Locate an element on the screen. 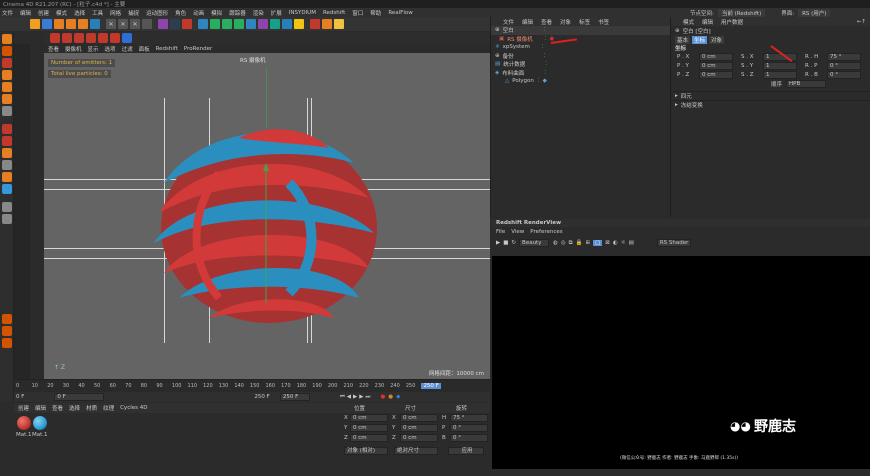 Image resolution: width=870 pixels, height=476 pixels. rsview-menu-item: View is located at coordinates (517, 232).